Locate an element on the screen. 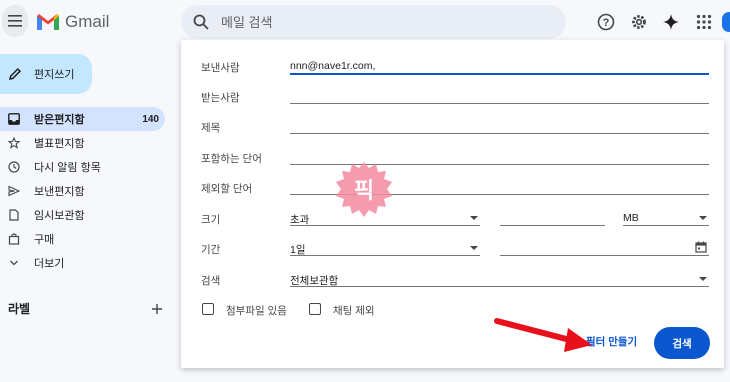  sidebar-item-label: 보낸편지함 is located at coordinates (59, 192).